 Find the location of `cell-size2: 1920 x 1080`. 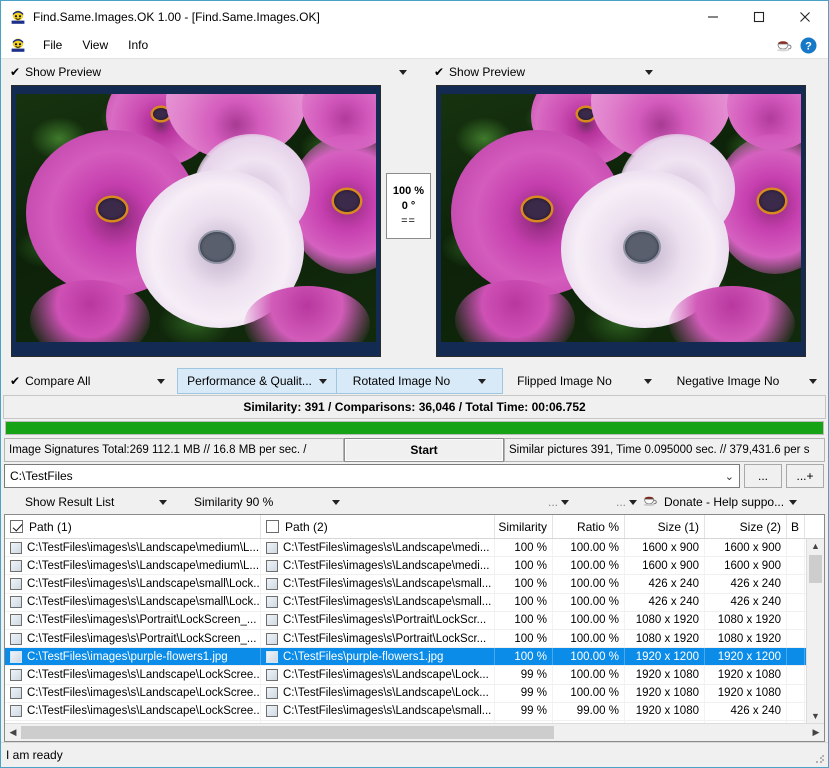

cell-size2: 1920 x 1080 is located at coordinates (746, 693).